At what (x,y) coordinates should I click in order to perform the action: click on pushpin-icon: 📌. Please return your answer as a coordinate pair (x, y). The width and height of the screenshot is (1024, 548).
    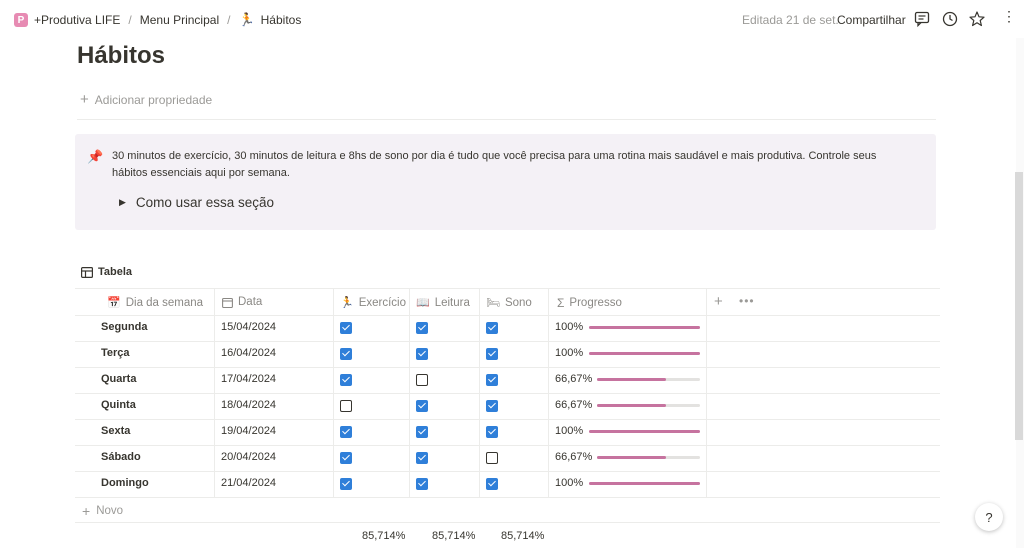
    Looking at the image, I should click on (95, 156).